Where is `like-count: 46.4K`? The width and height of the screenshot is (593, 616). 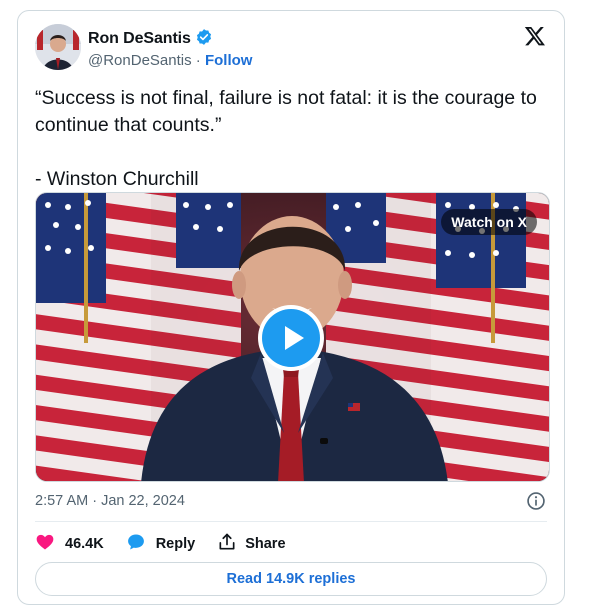
like-count: 46.4K is located at coordinates (84, 544).